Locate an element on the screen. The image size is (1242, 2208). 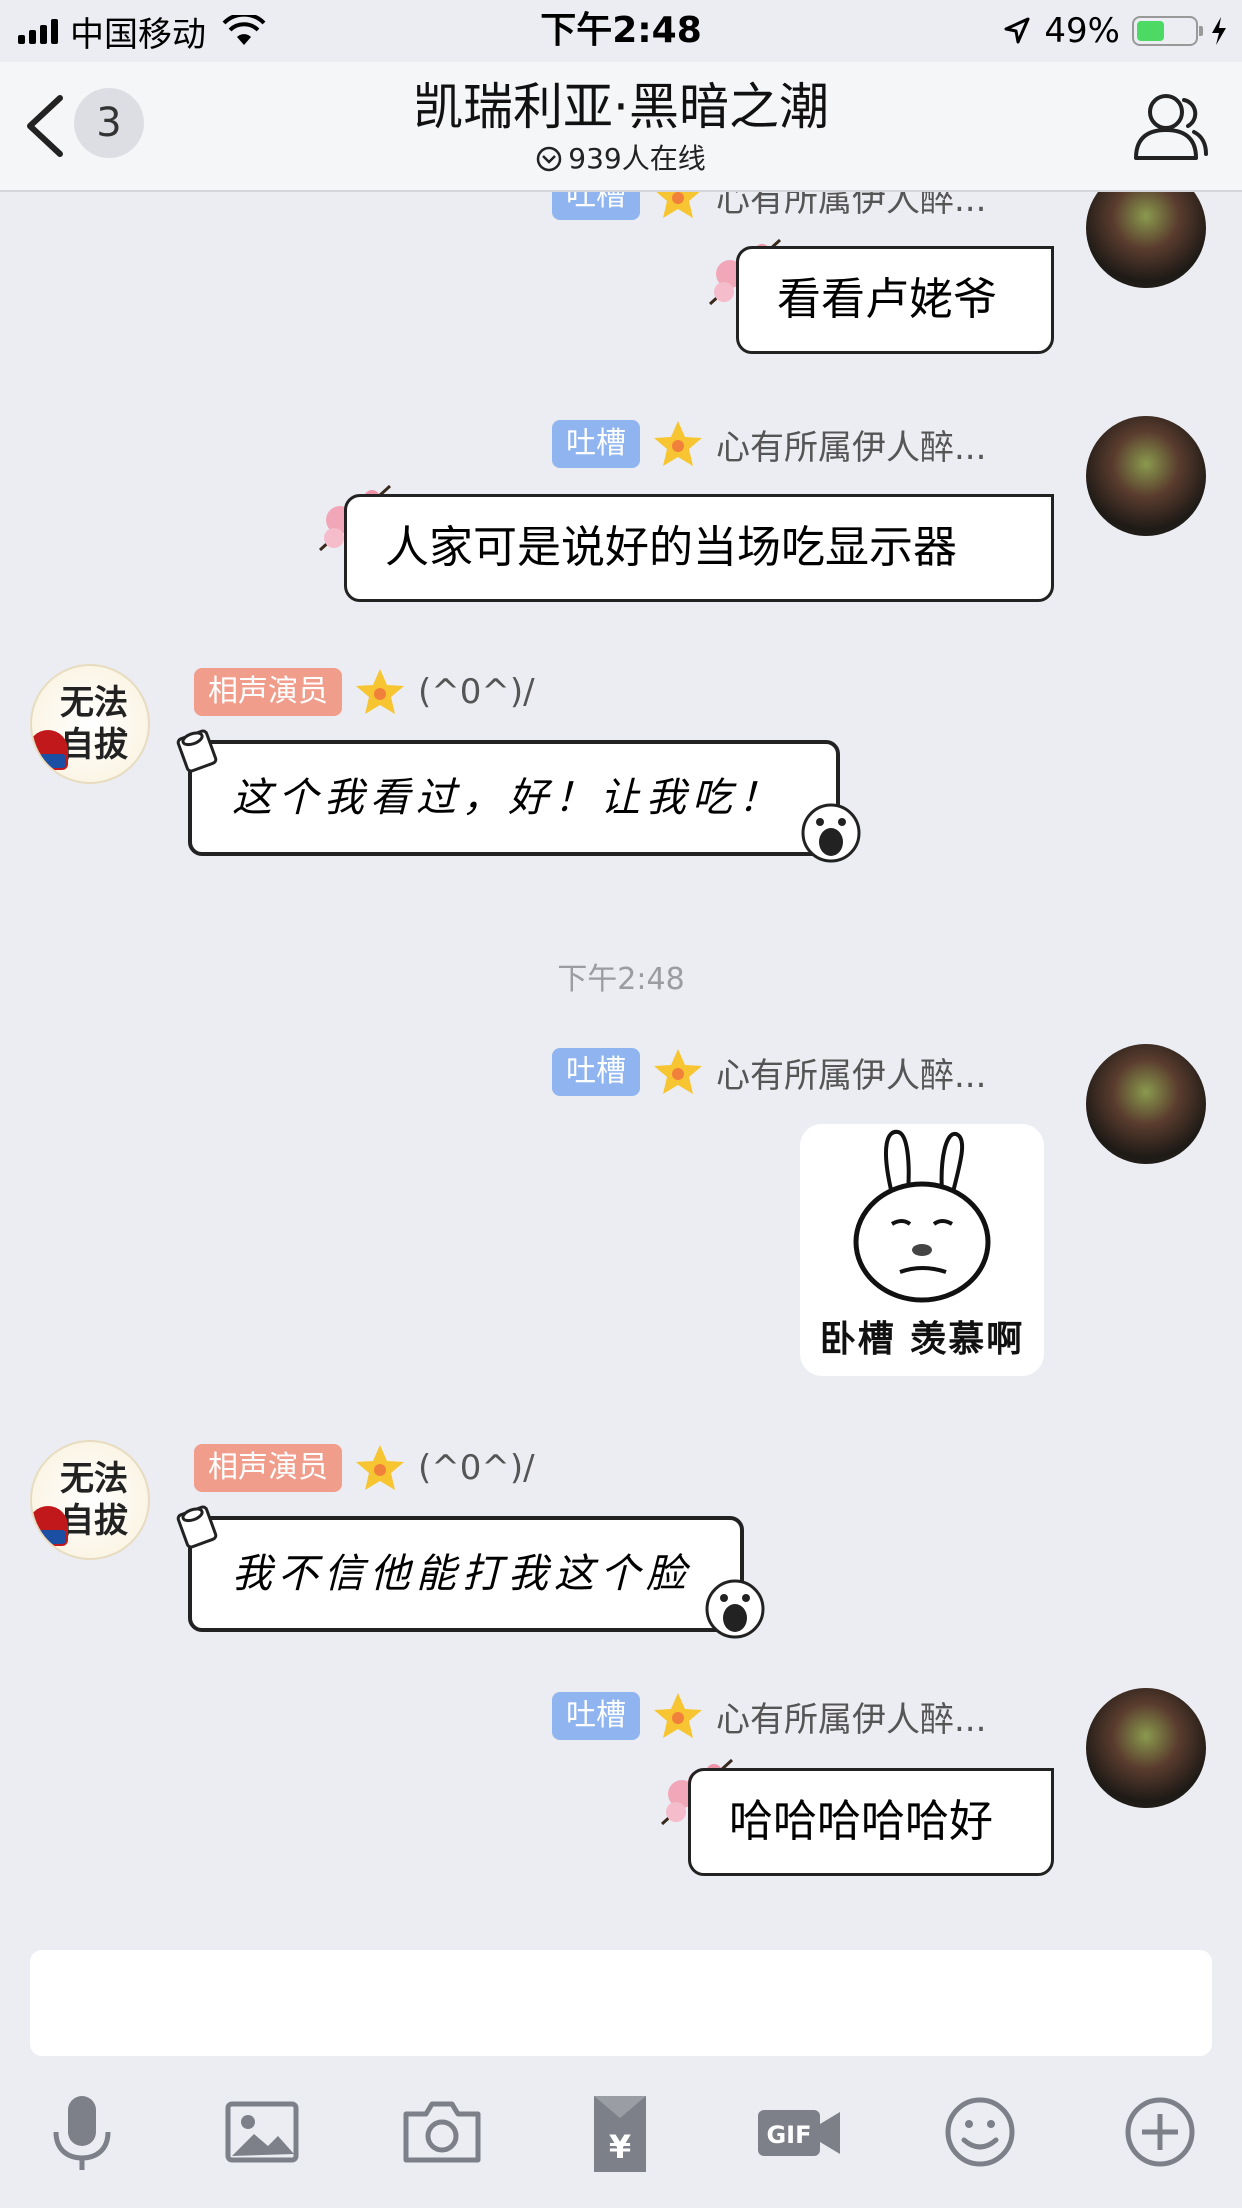
page-title: 凯瑞利亚·黑暗之潮 is located at coordinates (621, 107).